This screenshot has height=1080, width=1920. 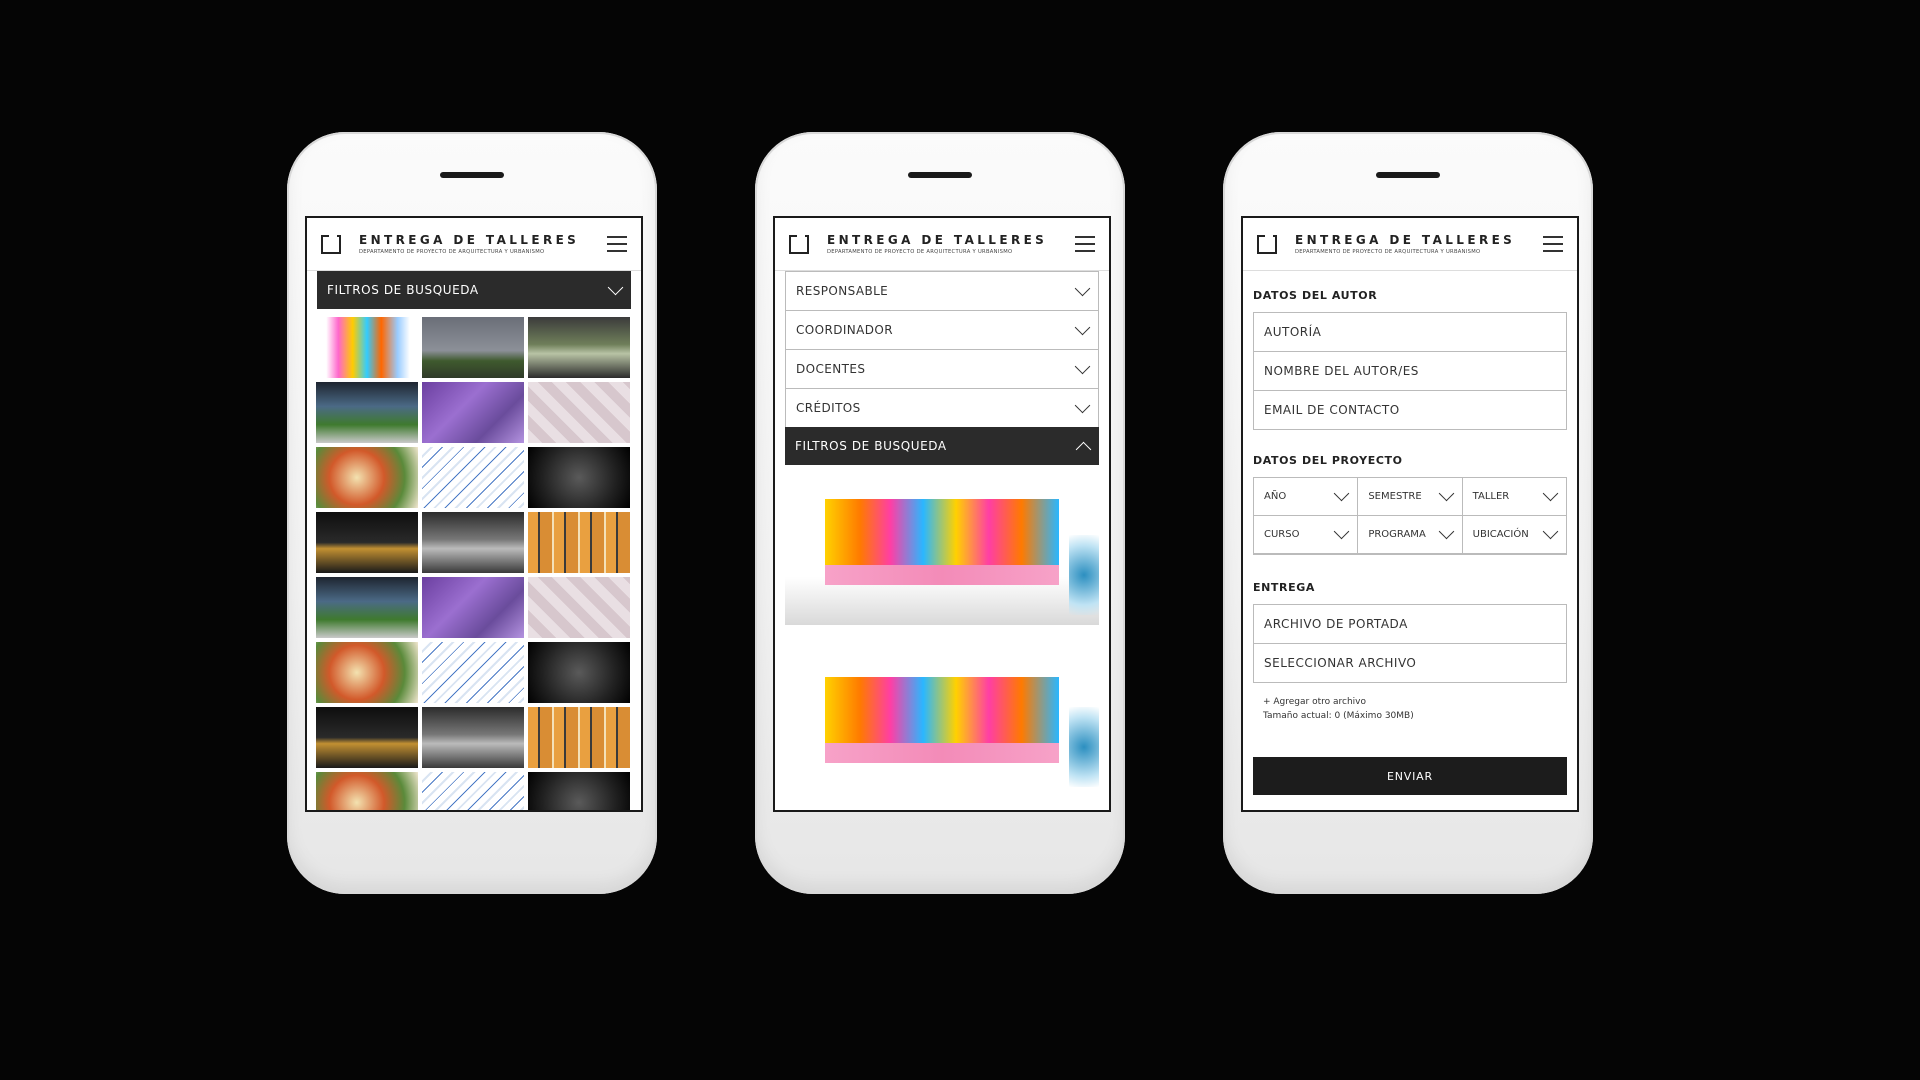 I want to click on accordion-docentes: DOCENTES, so click(x=942, y=368).